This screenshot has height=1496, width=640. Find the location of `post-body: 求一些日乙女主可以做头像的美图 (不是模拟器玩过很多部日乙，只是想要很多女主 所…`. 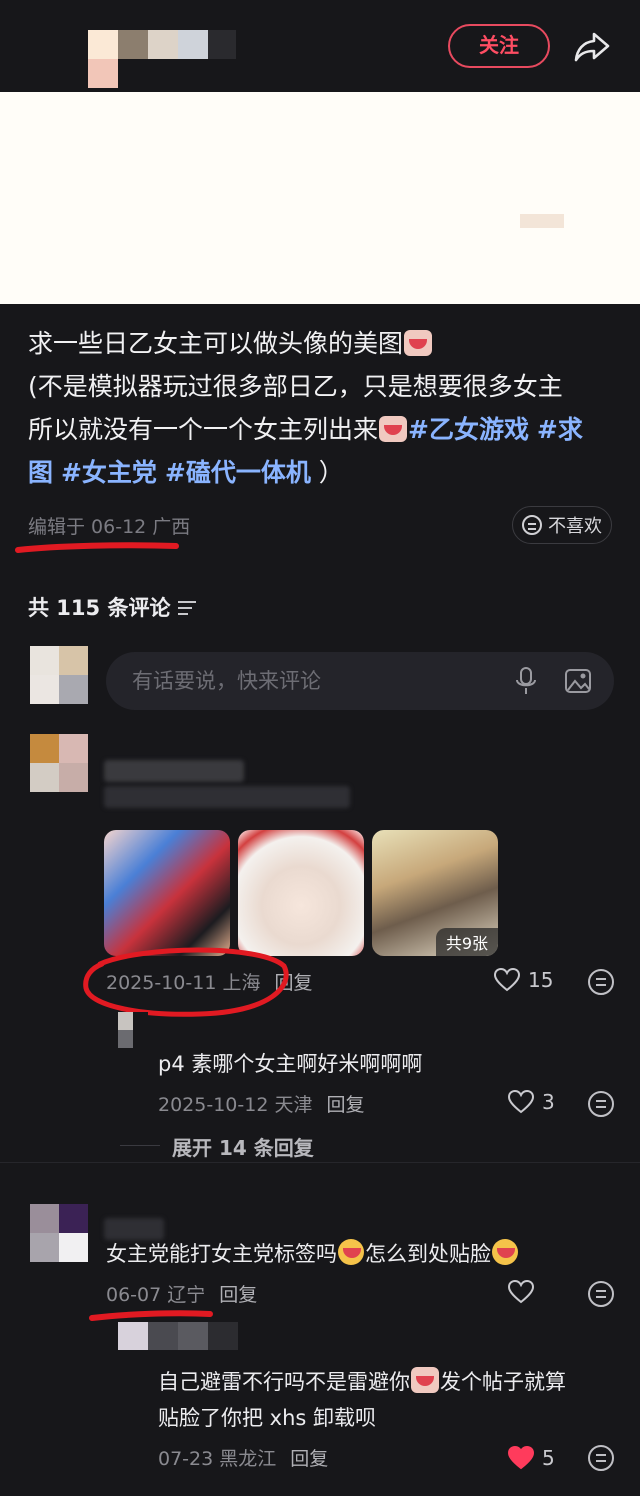

post-body: 求一些日乙女主可以做头像的美图 (不是模拟器玩过很多部日乙，只是想要很多女主 所… is located at coordinates (323, 408).